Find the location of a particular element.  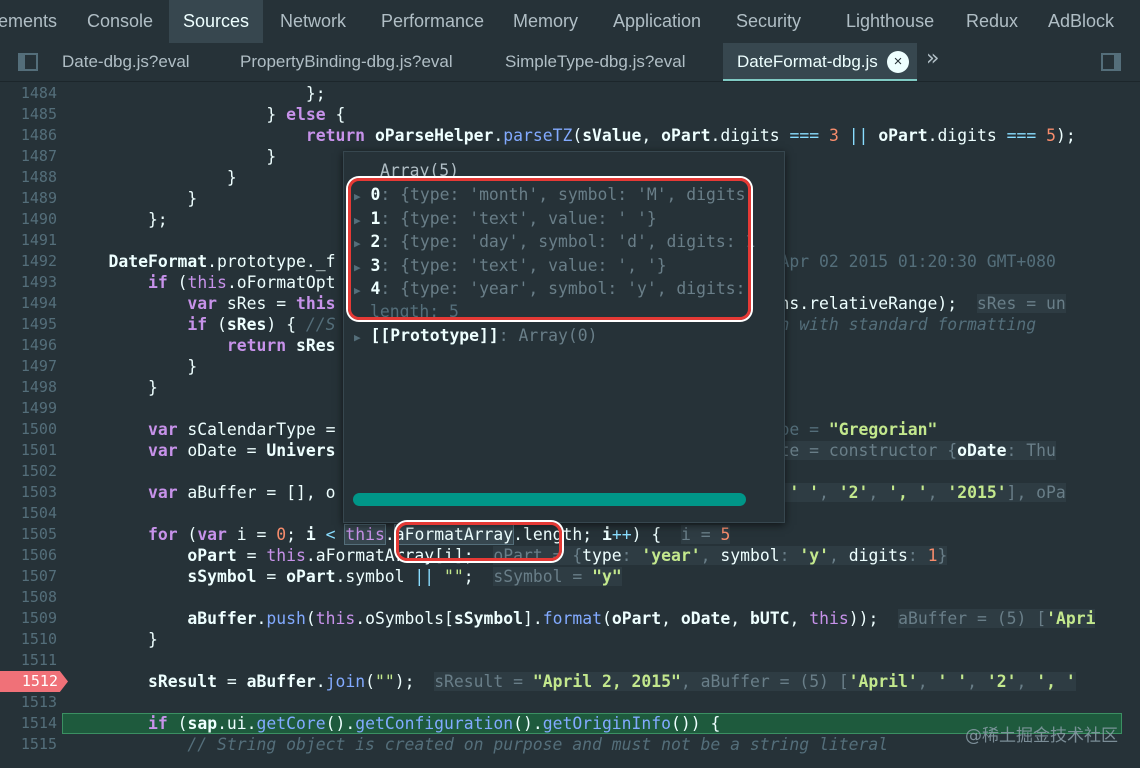

tab-performance: Performance is located at coordinates (432, 21).